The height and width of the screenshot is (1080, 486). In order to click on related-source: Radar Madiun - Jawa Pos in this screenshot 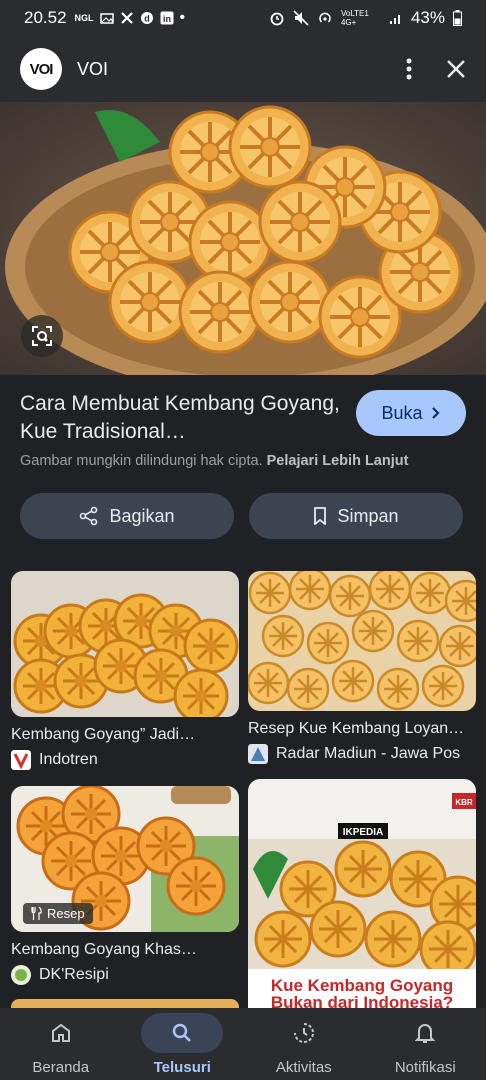, I will do `click(362, 754)`.